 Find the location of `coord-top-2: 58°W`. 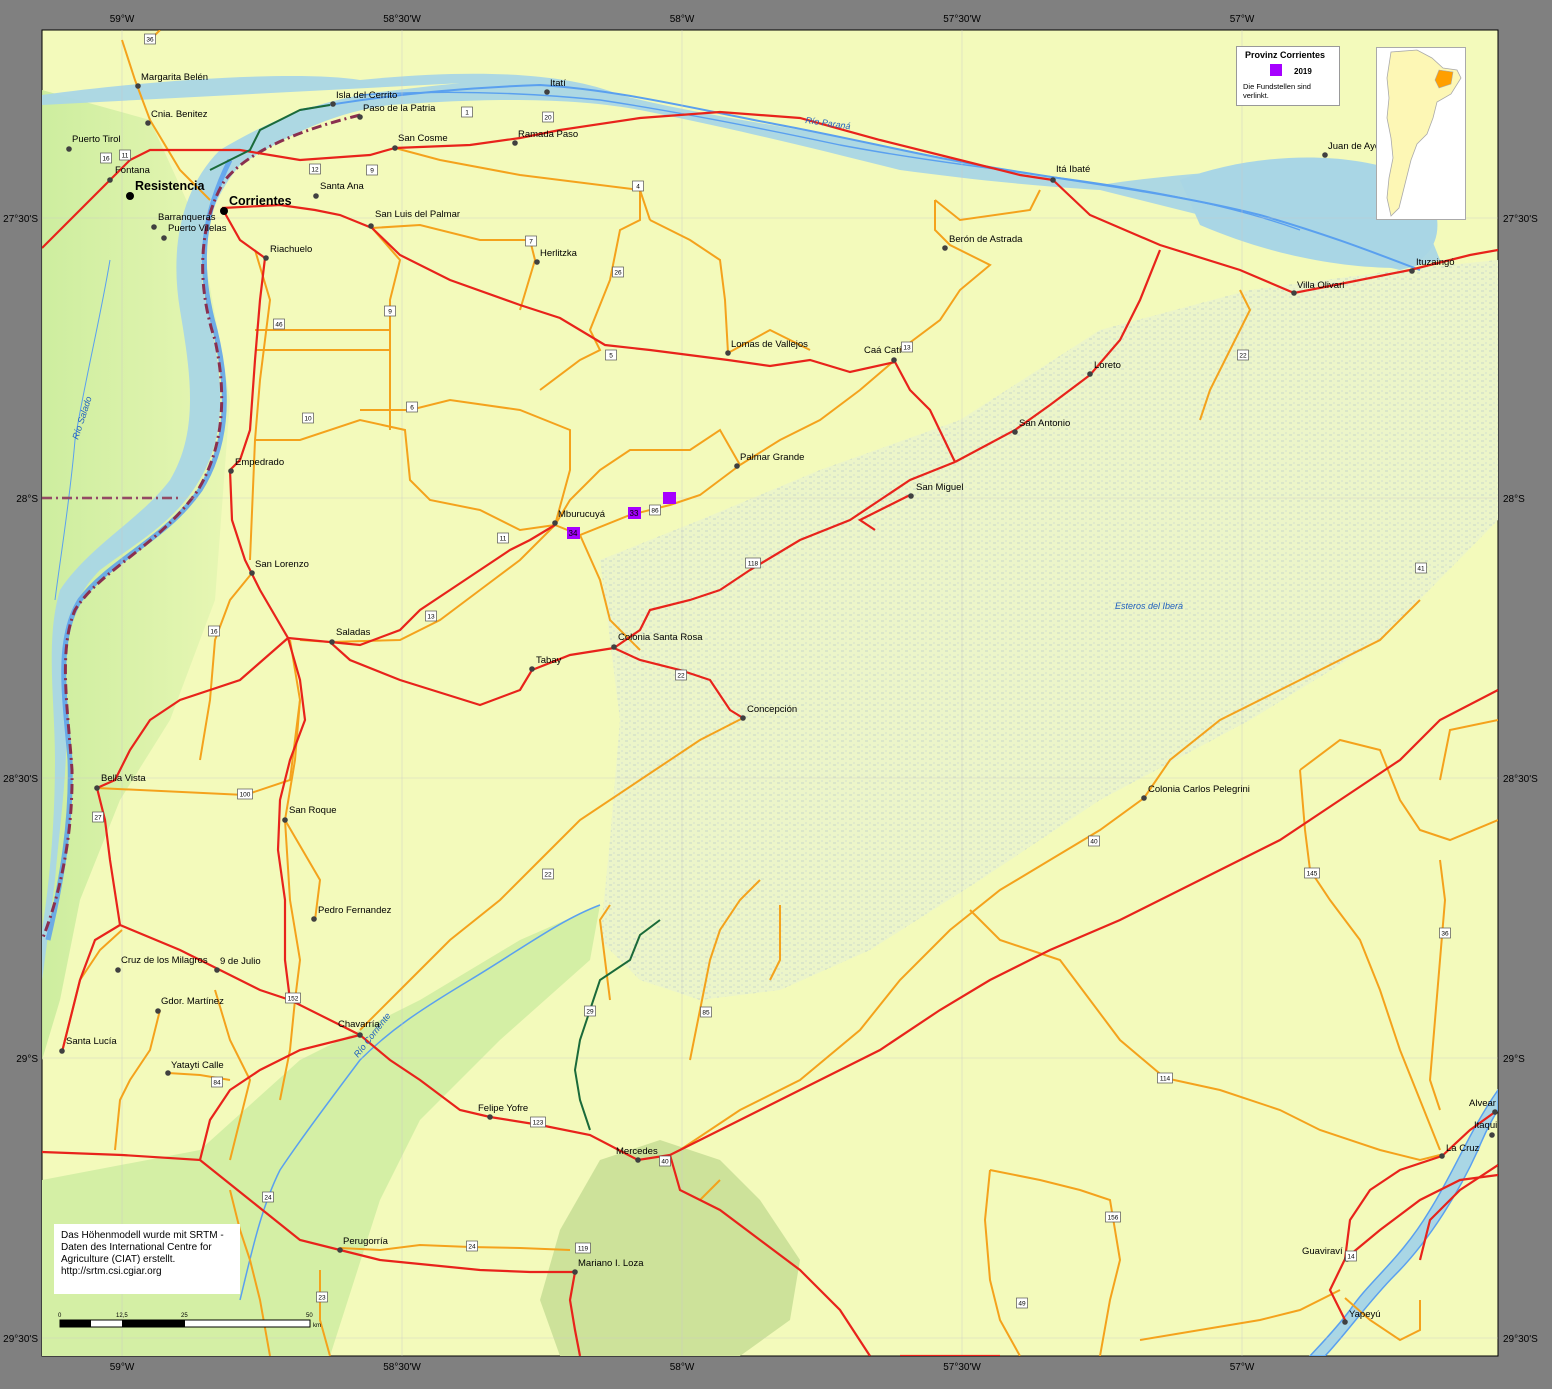

coord-top-2: 58°W is located at coordinates (682, 19).